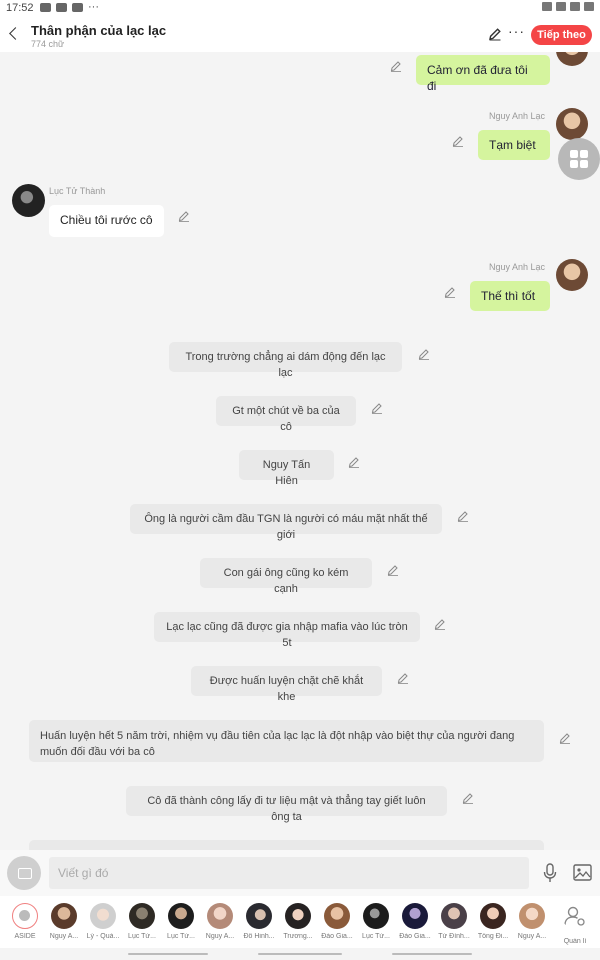 The height and width of the screenshot is (960, 600). Describe the element at coordinates (589, 6) in the screenshot. I see `battery-icon` at that location.